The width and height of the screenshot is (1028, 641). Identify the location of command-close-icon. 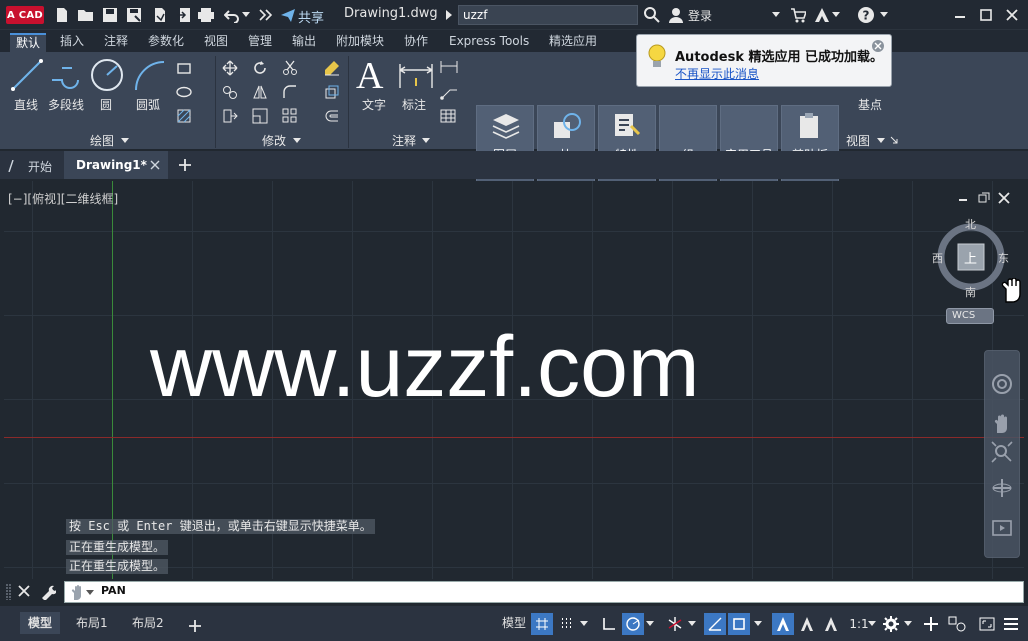
(24, 591).